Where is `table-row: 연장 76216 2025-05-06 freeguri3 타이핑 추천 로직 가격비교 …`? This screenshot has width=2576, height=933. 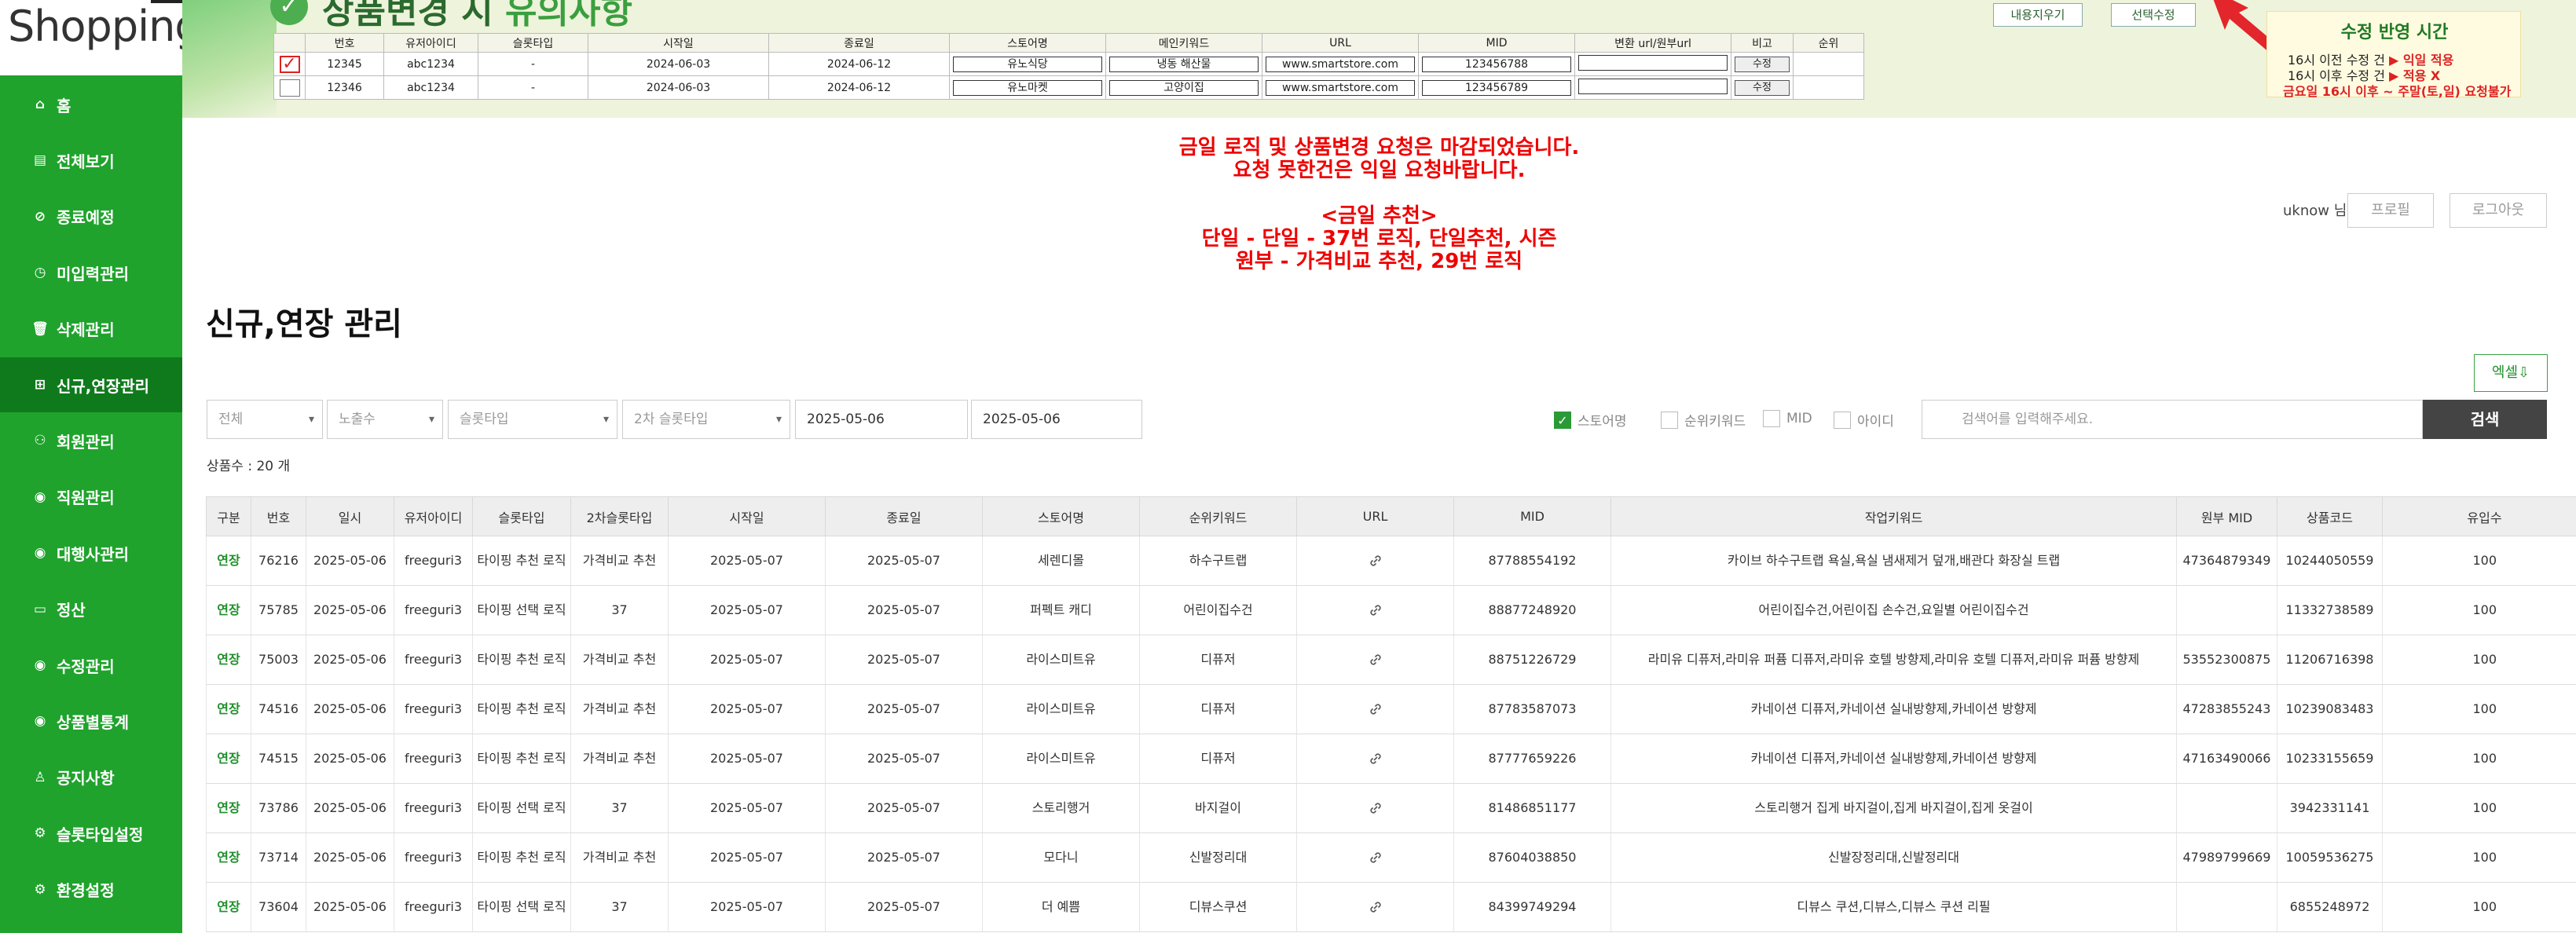 table-row: 연장 76216 2025-05-06 freeguri3 타이핑 추천 로직 가격비교 … is located at coordinates (1391, 561).